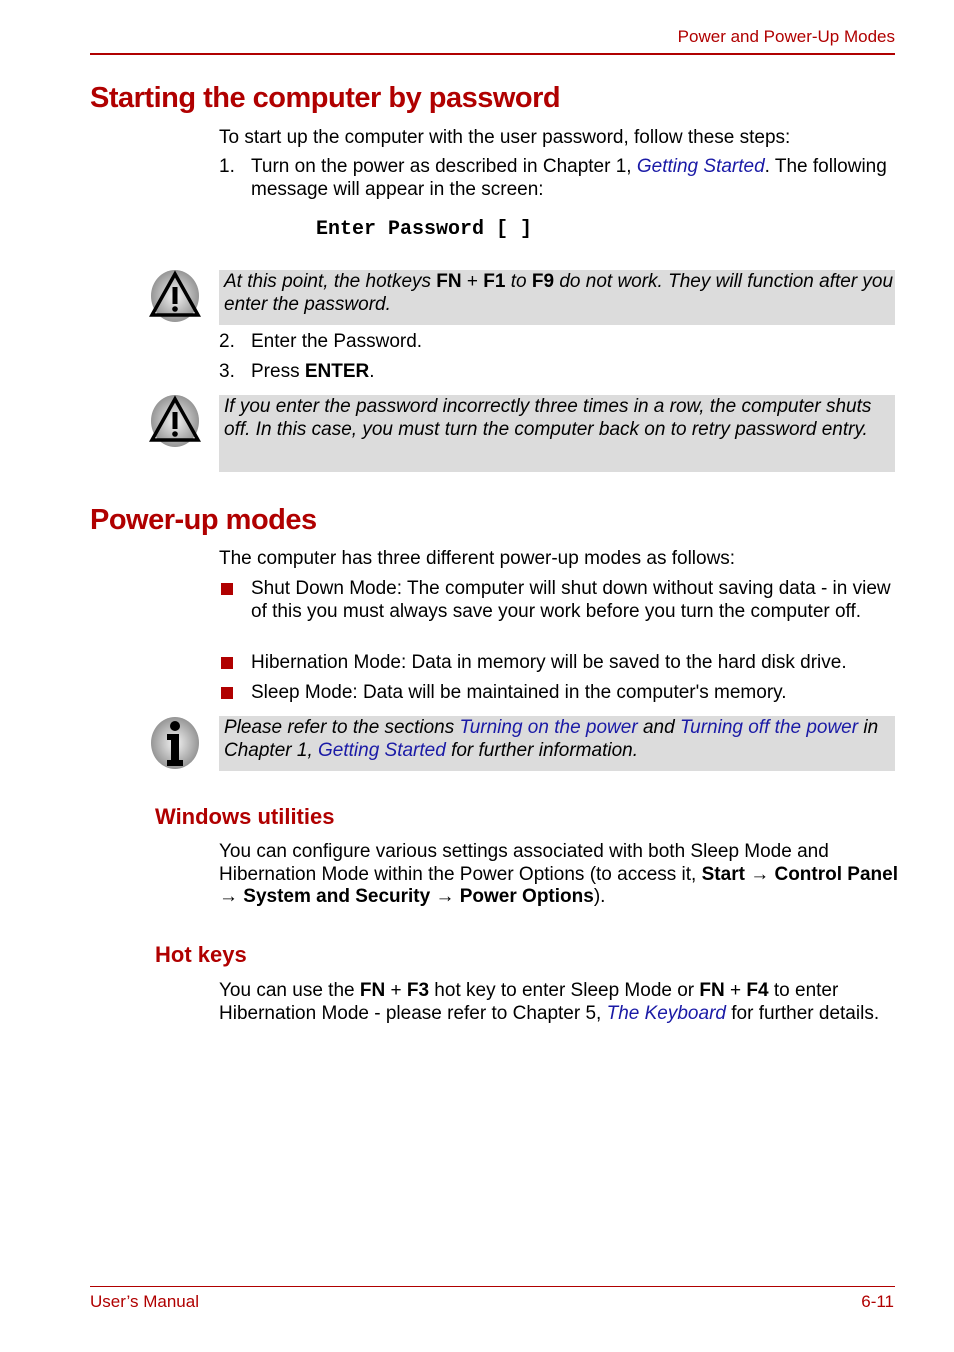 This screenshot has height=1352, width=954. I want to click on text: hot key to enter Sleep Mode or, so click(564, 990).